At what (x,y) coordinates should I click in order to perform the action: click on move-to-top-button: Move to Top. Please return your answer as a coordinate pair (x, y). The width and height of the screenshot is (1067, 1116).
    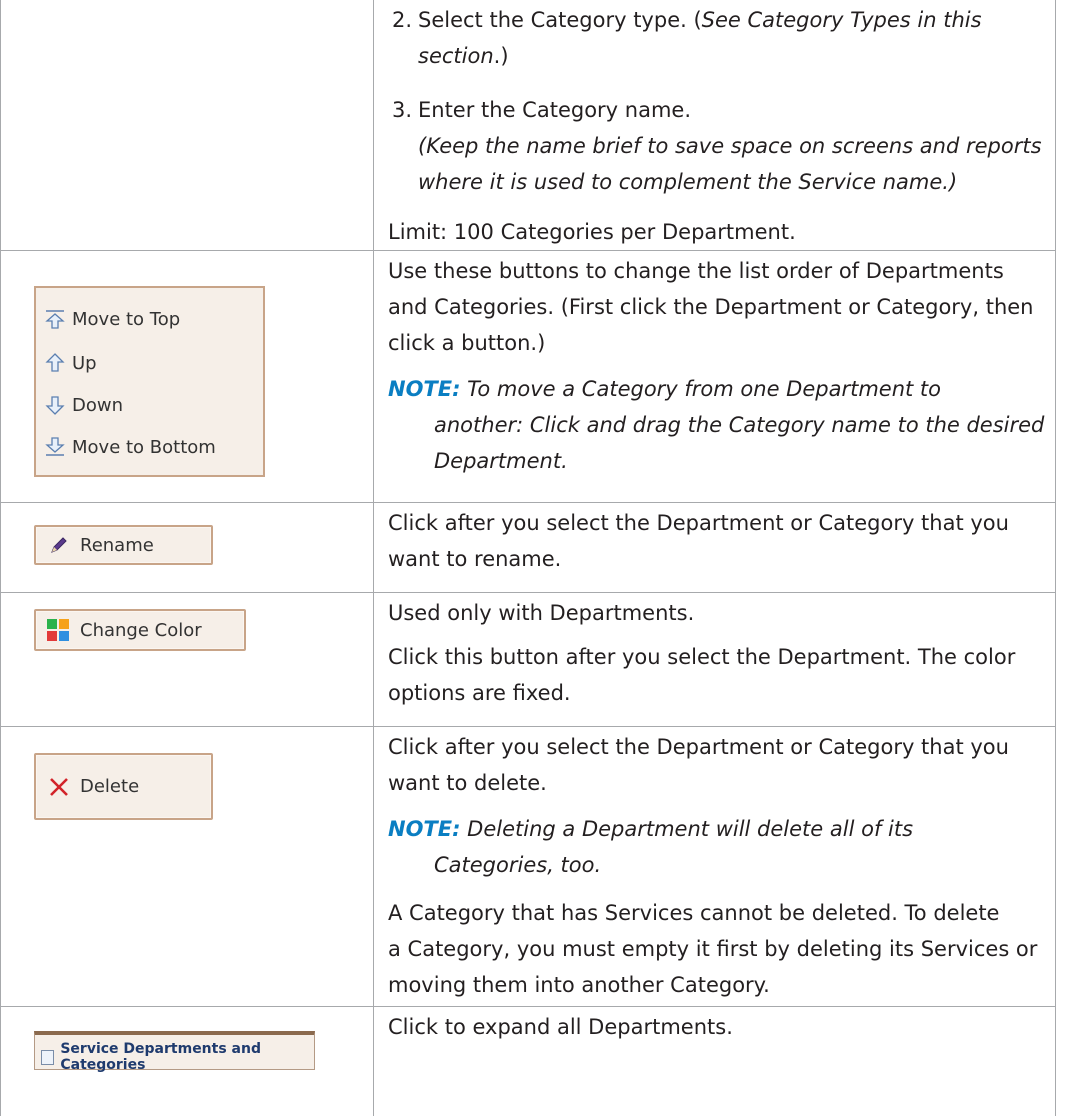
    Looking at the image, I should click on (112, 319).